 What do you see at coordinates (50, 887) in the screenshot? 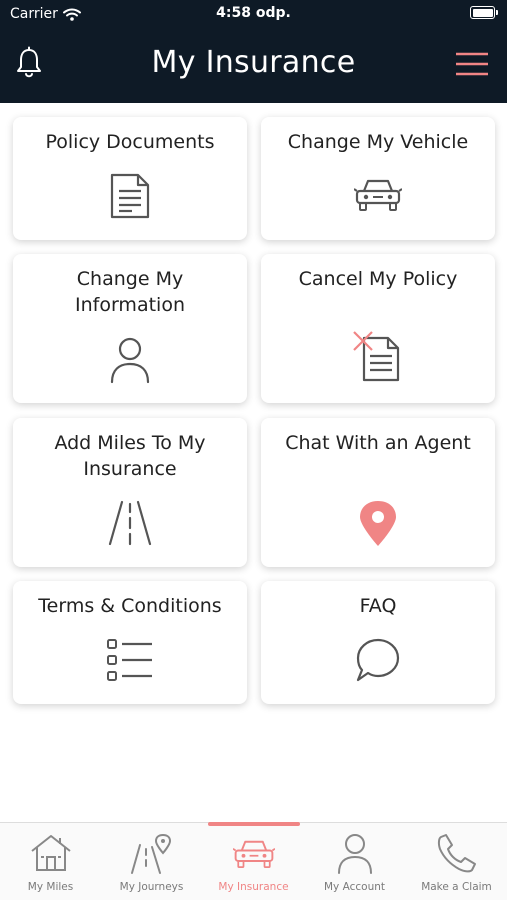
I see `tab-label: My Miles` at bounding box center [50, 887].